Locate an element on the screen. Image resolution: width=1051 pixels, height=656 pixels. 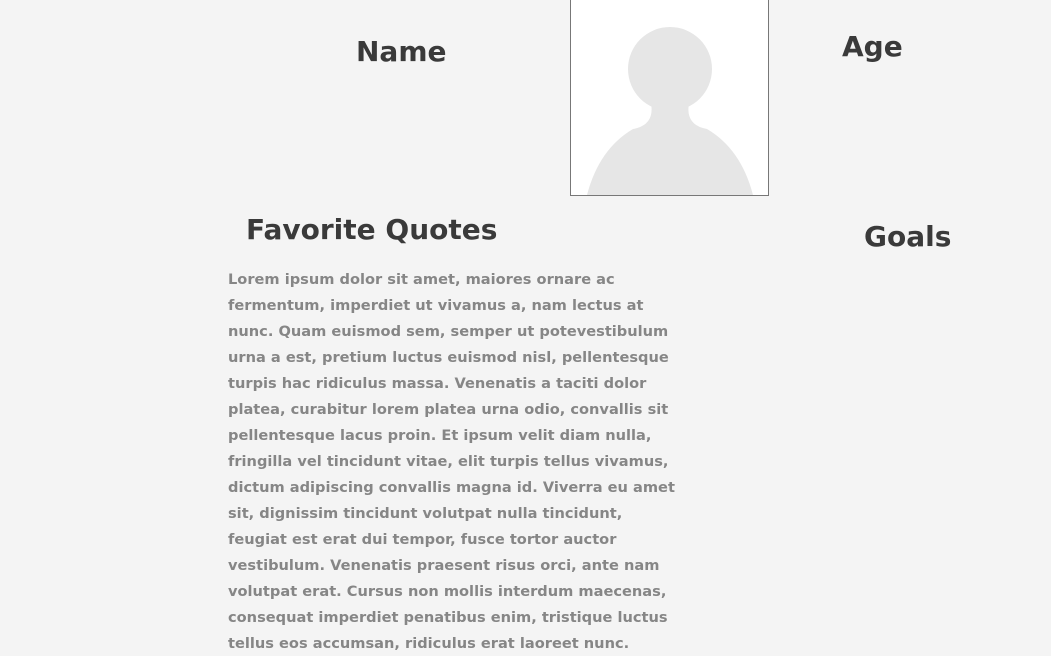
name-heading: Name is located at coordinates (401, 51).